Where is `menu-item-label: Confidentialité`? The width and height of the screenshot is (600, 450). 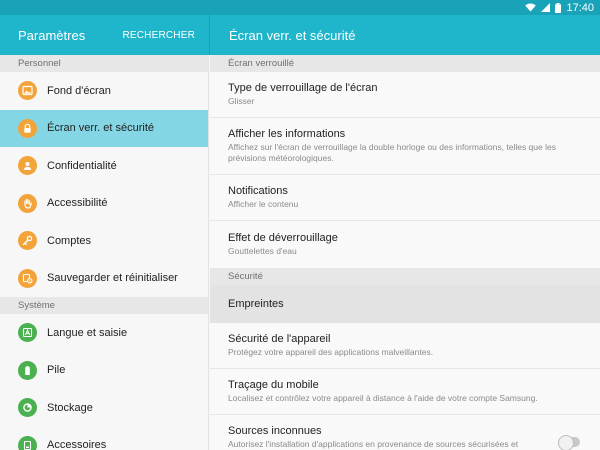 menu-item-label: Confidentialité is located at coordinates (82, 165).